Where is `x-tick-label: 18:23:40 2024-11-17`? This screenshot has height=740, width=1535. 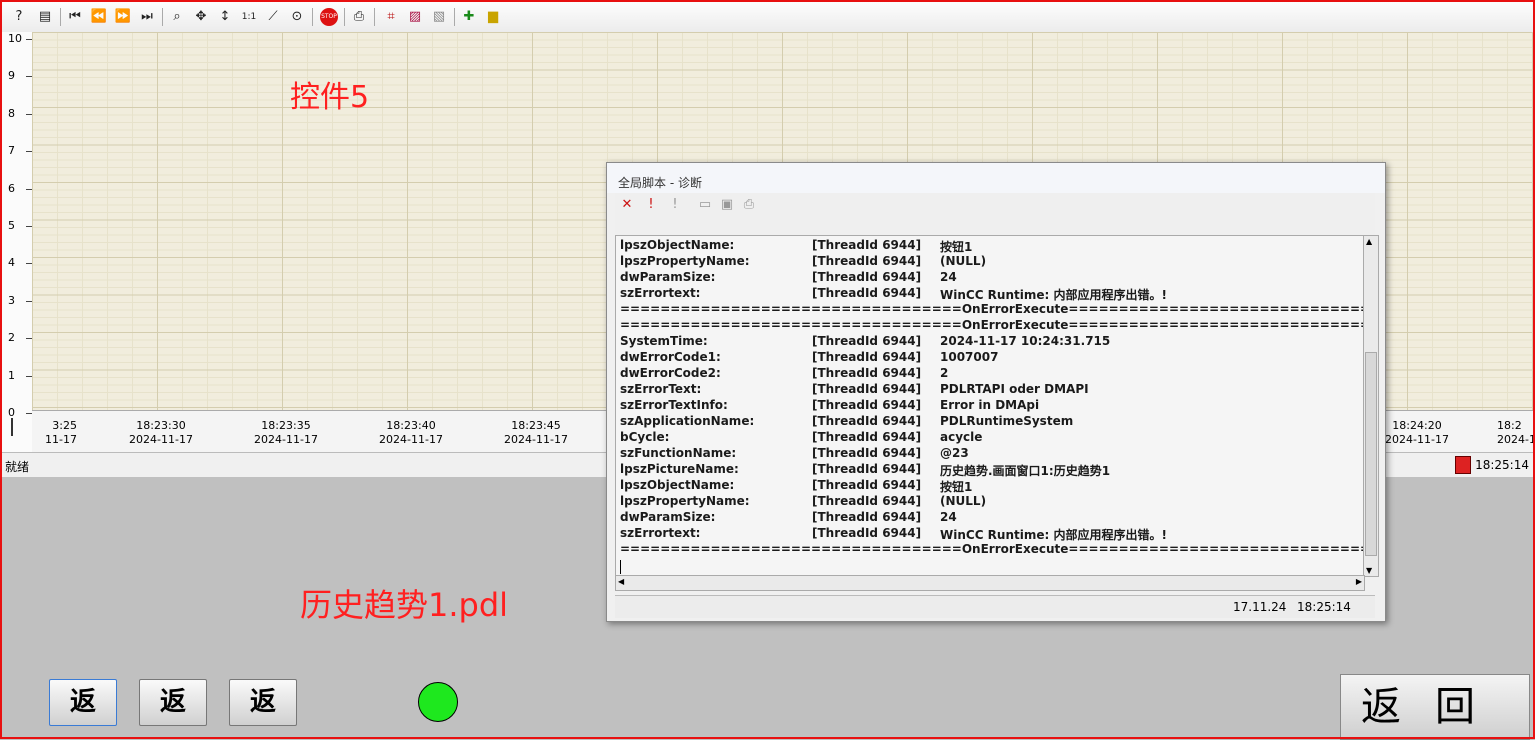 x-tick-label: 18:23:40 2024-11-17 is located at coordinates (411, 433).